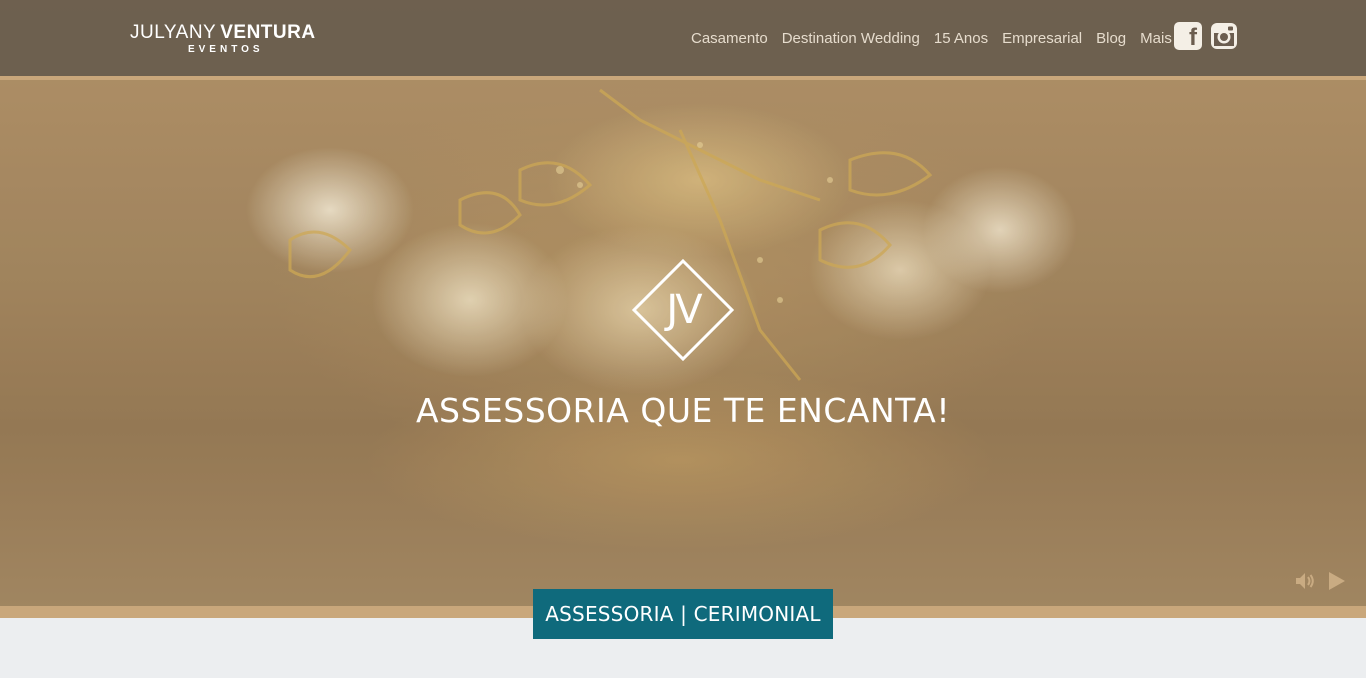  I want to click on facebook-icon: f, so click(1188, 36).